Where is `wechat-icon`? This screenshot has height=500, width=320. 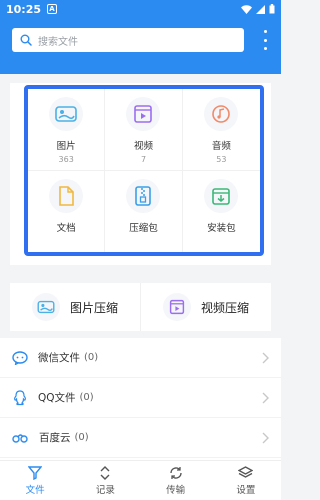
wechat-icon is located at coordinates (20, 357).